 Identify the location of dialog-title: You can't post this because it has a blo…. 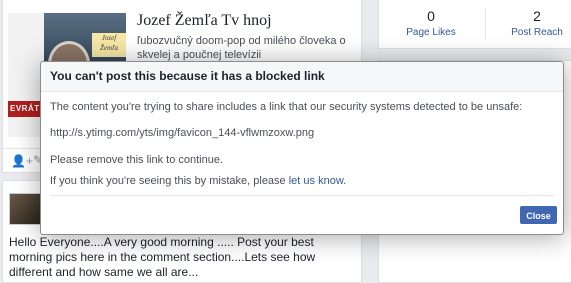
(302, 77).